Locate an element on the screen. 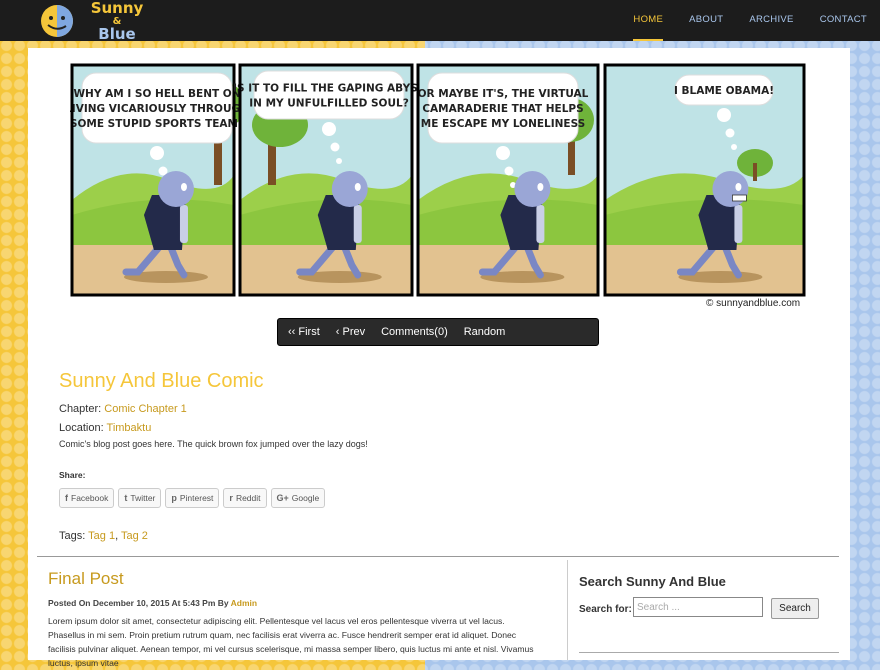 The image size is (880, 670). main-nav: HOME ABOUT ARCHIVE CONTACT is located at coordinates (750, 20).